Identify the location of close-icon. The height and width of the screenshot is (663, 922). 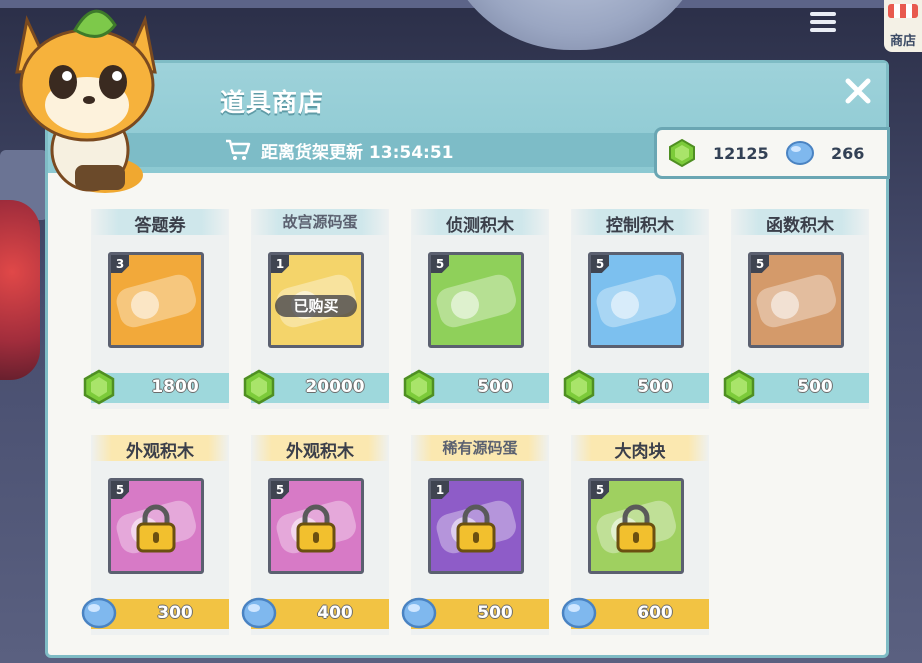
(858, 91).